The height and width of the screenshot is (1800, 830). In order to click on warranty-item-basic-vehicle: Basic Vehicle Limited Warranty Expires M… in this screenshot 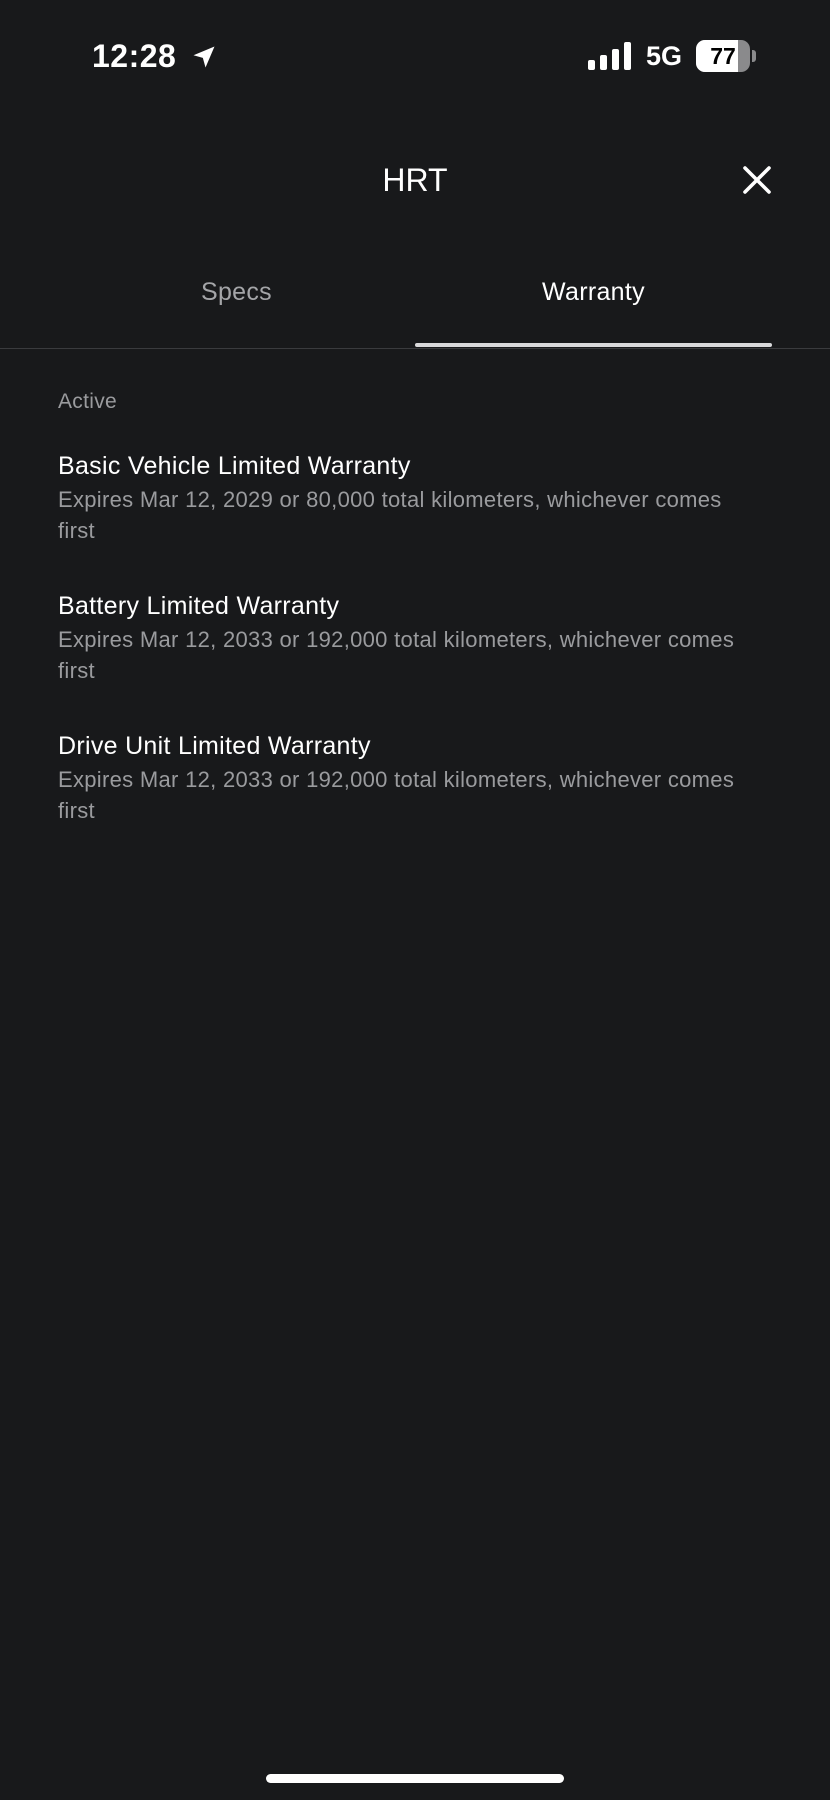, I will do `click(408, 498)`.